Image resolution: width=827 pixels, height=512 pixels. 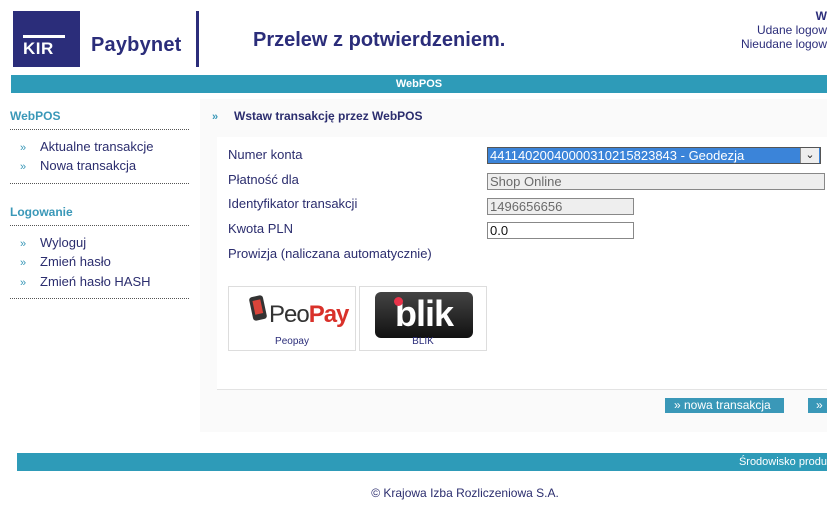 I want to click on sidebar-item-label: Zmień hasło, so click(x=75, y=261).